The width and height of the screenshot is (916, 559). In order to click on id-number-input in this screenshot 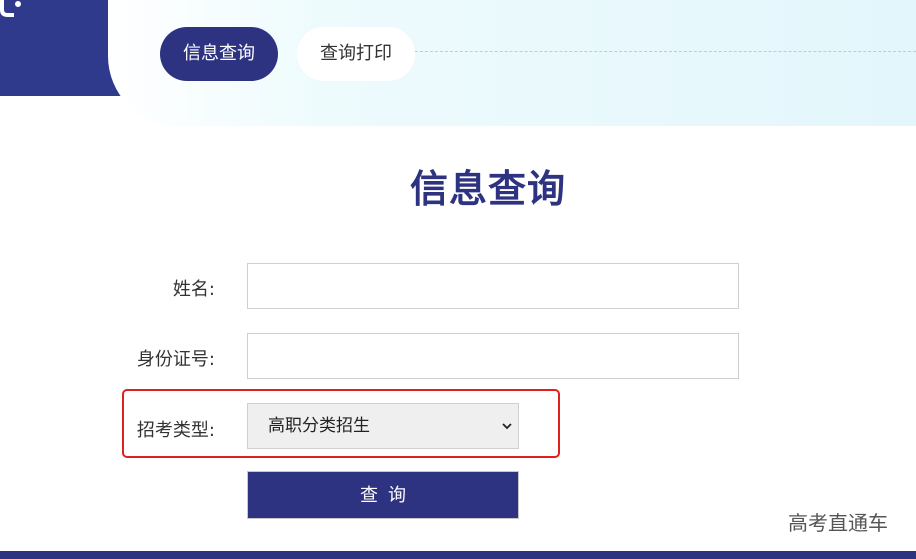, I will do `click(493, 356)`.